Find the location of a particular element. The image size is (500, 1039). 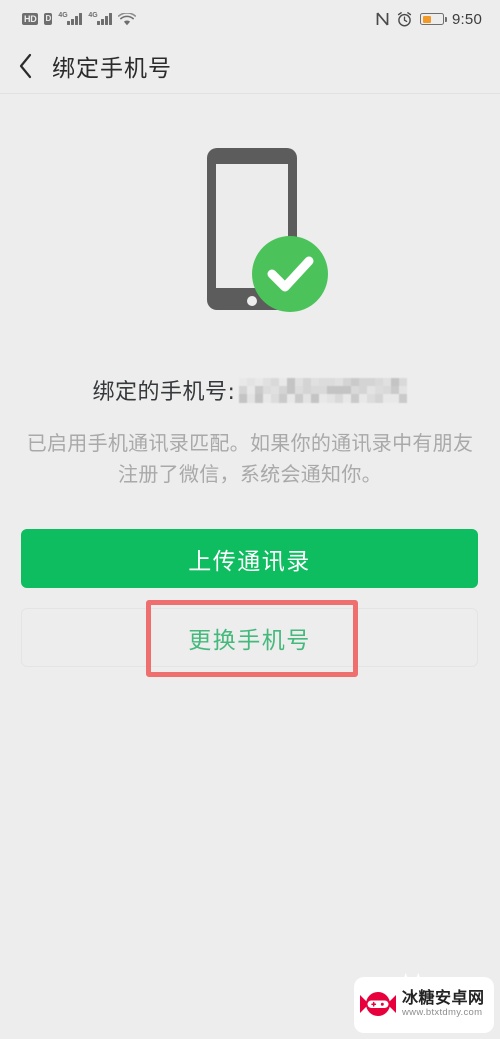

status-bar-left: HD D 4G 4G is located at coordinates (79, 19).